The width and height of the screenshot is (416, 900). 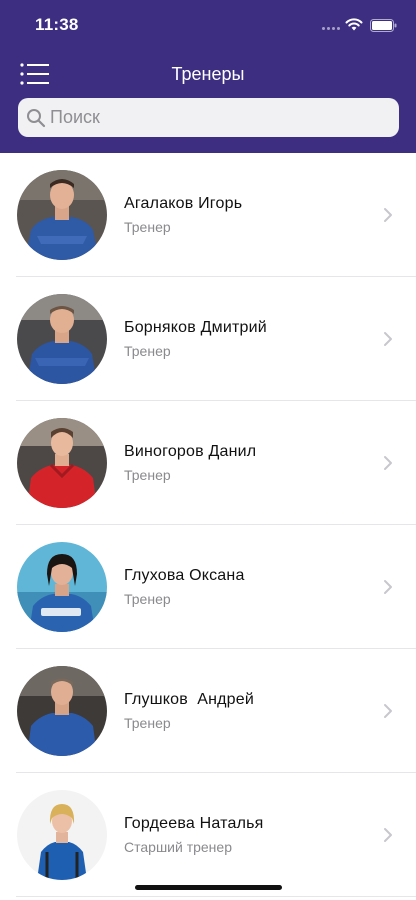 What do you see at coordinates (208, 711) in the screenshot?
I see `trainer-row: Глушков Андрей Тренер` at bounding box center [208, 711].